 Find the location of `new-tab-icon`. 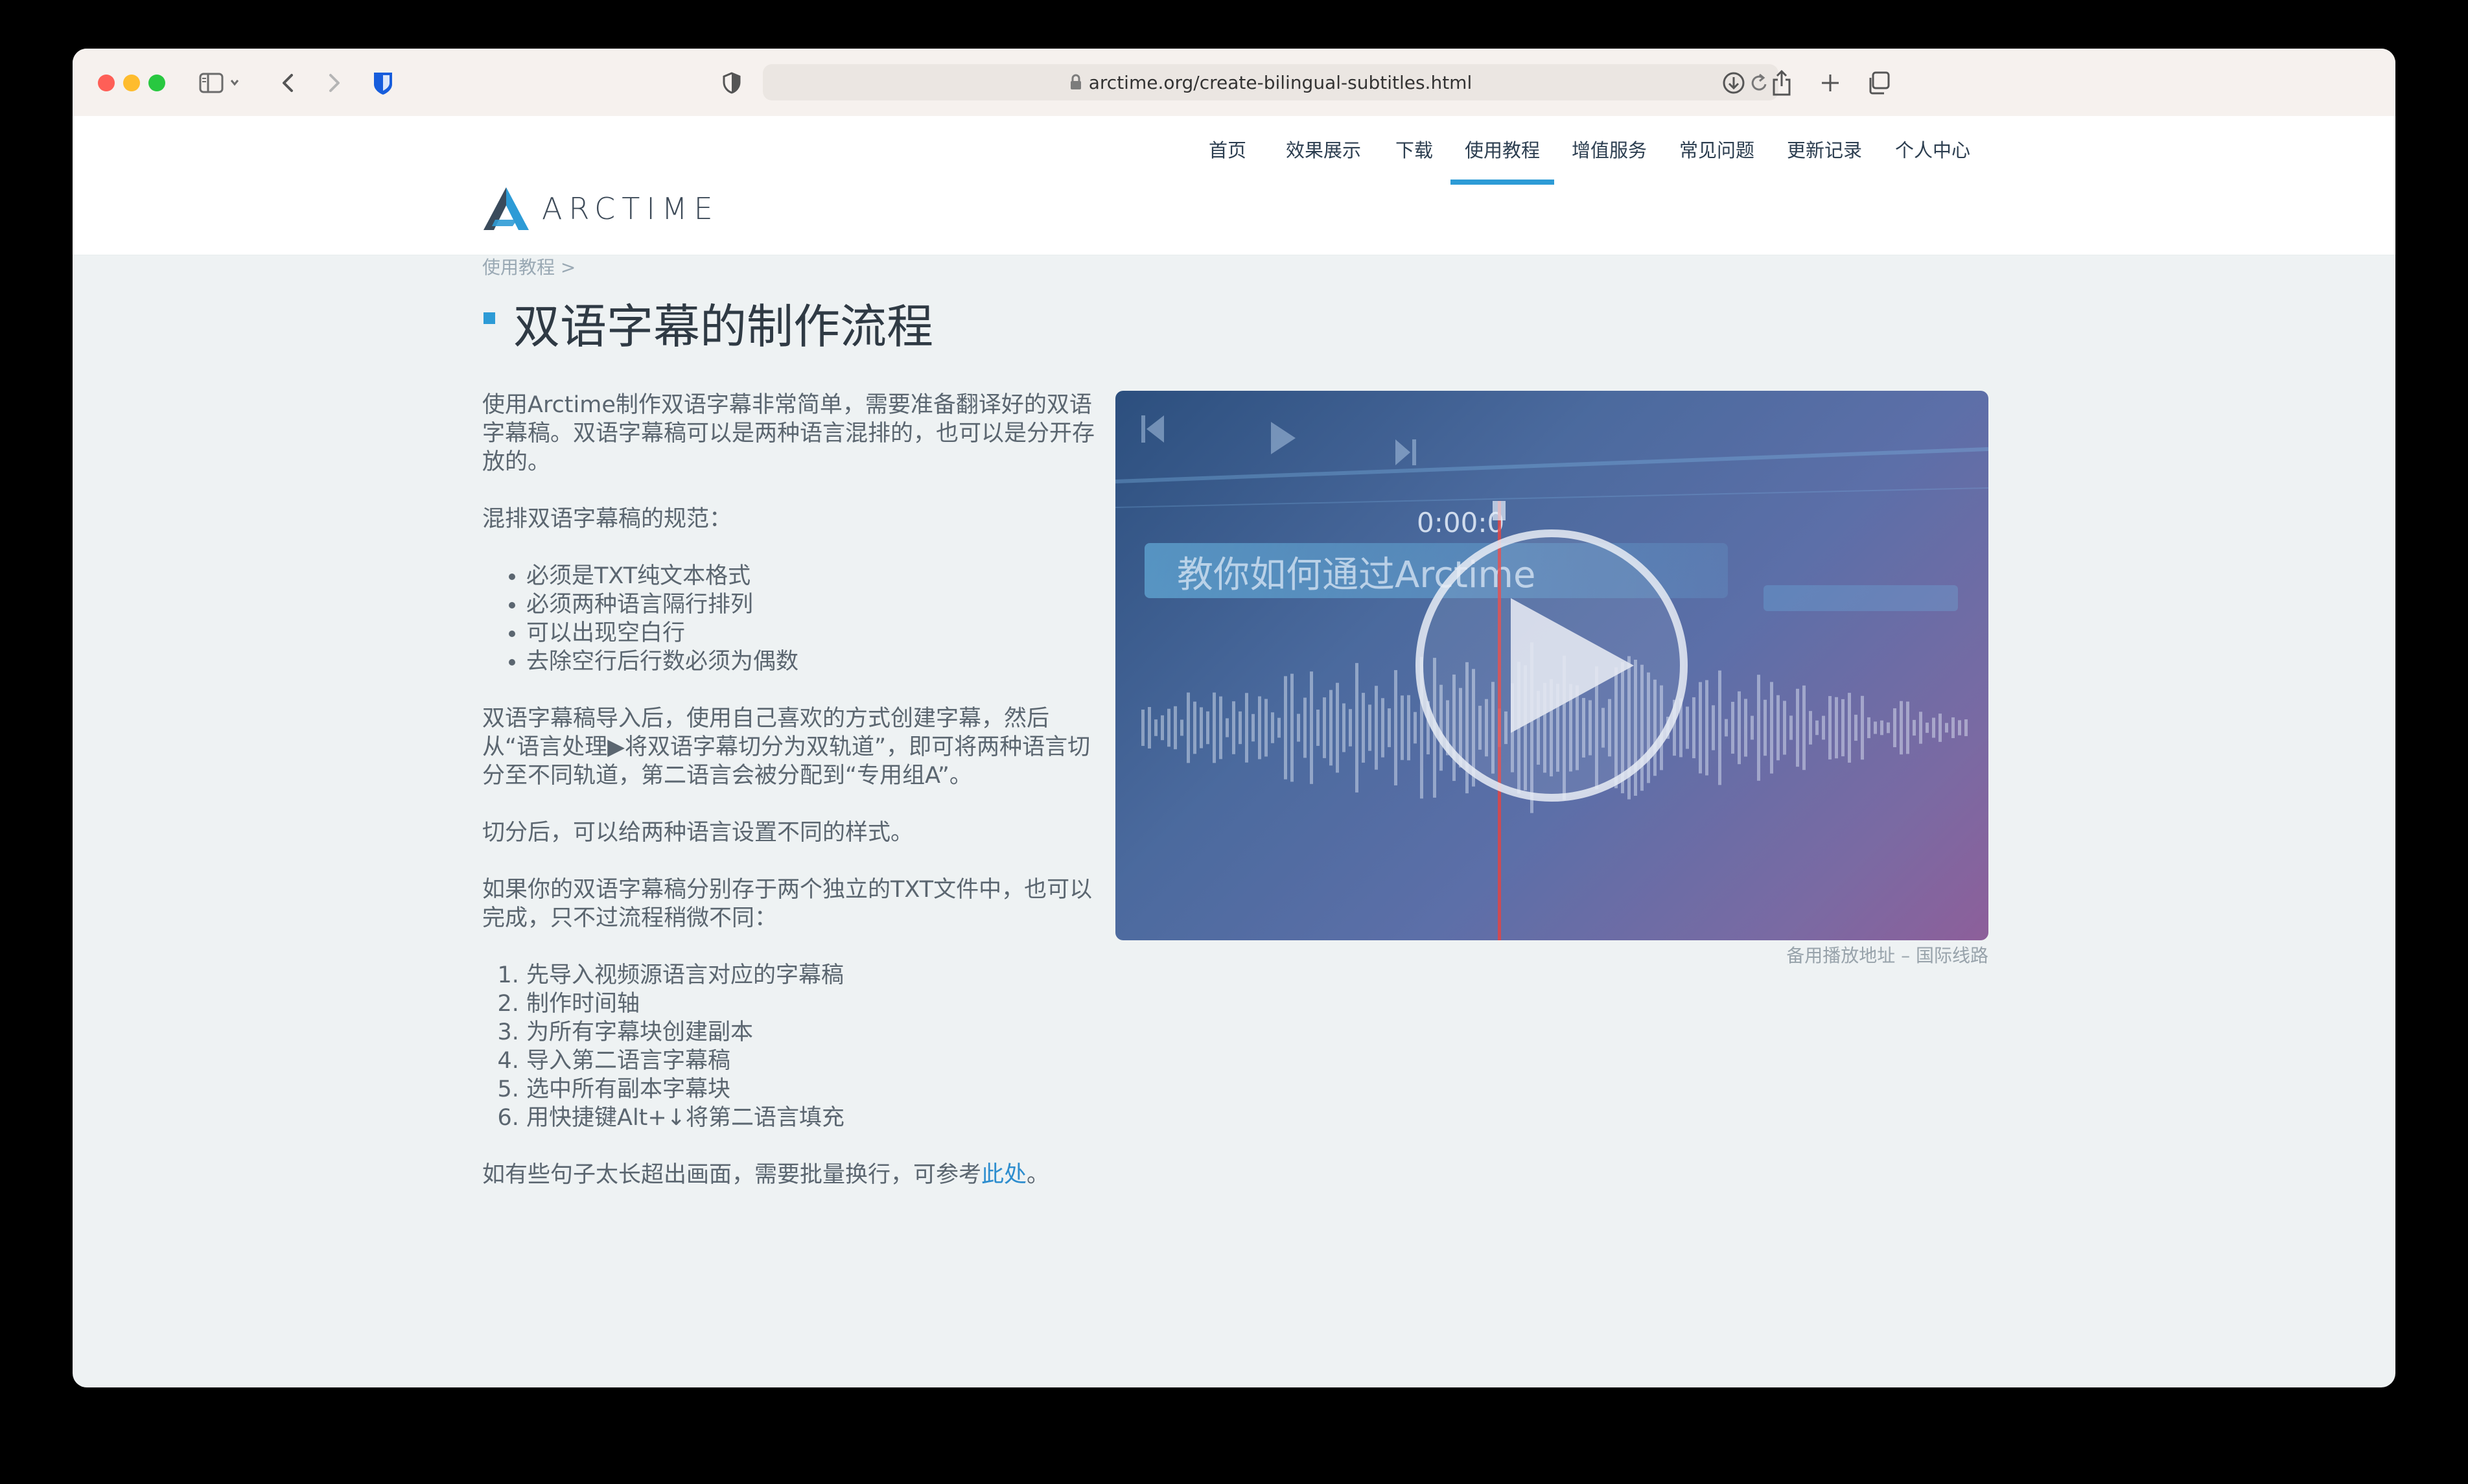

new-tab-icon is located at coordinates (1830, 82).